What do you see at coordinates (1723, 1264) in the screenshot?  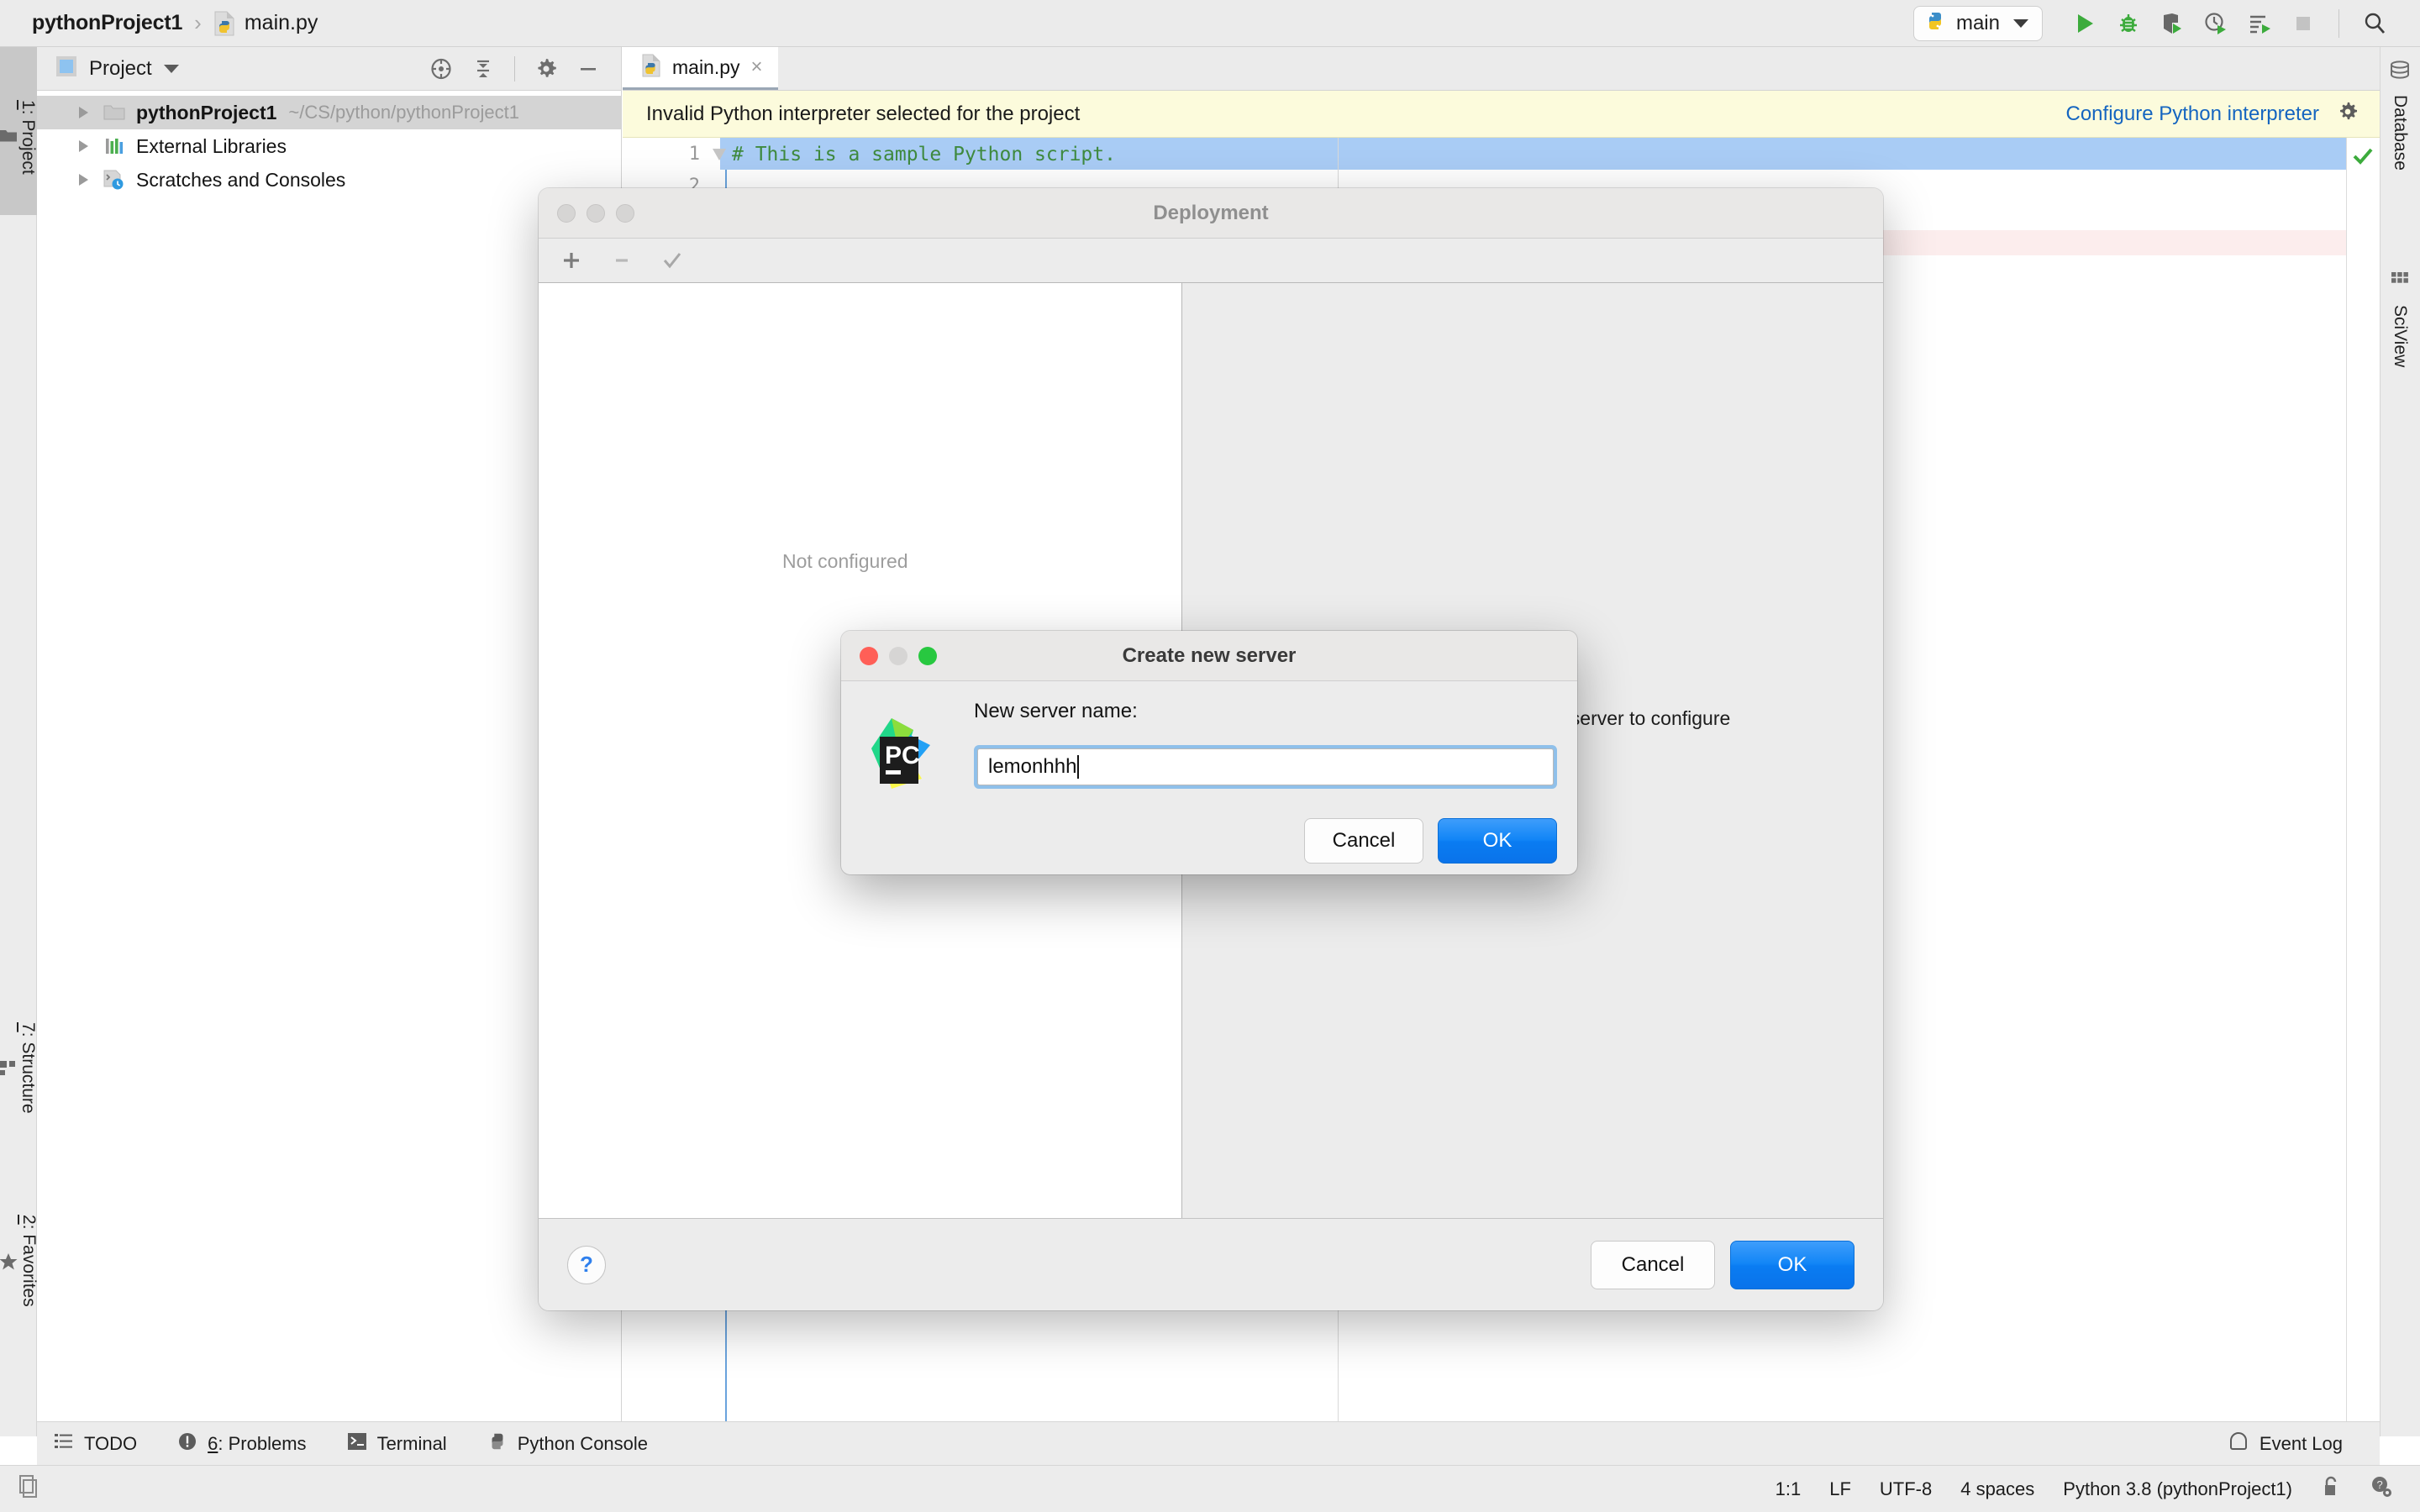 I see `deployment-footer-buttons: Cancel OK` at bounding box center [1723, 1264].